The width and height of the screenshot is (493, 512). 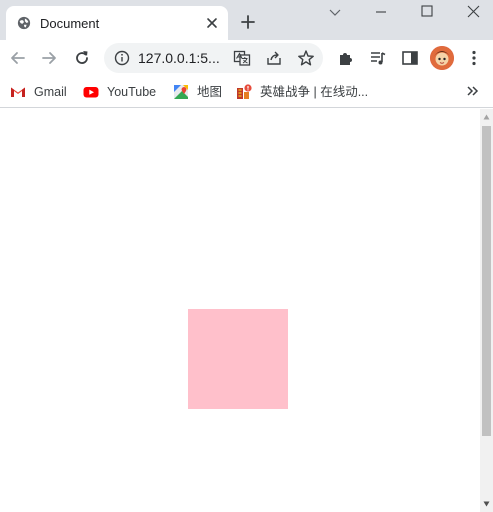 What do you see at coordinates (346, 58) in the screenshot?
I see `extensions-icon` at bounding box center [346, 58].